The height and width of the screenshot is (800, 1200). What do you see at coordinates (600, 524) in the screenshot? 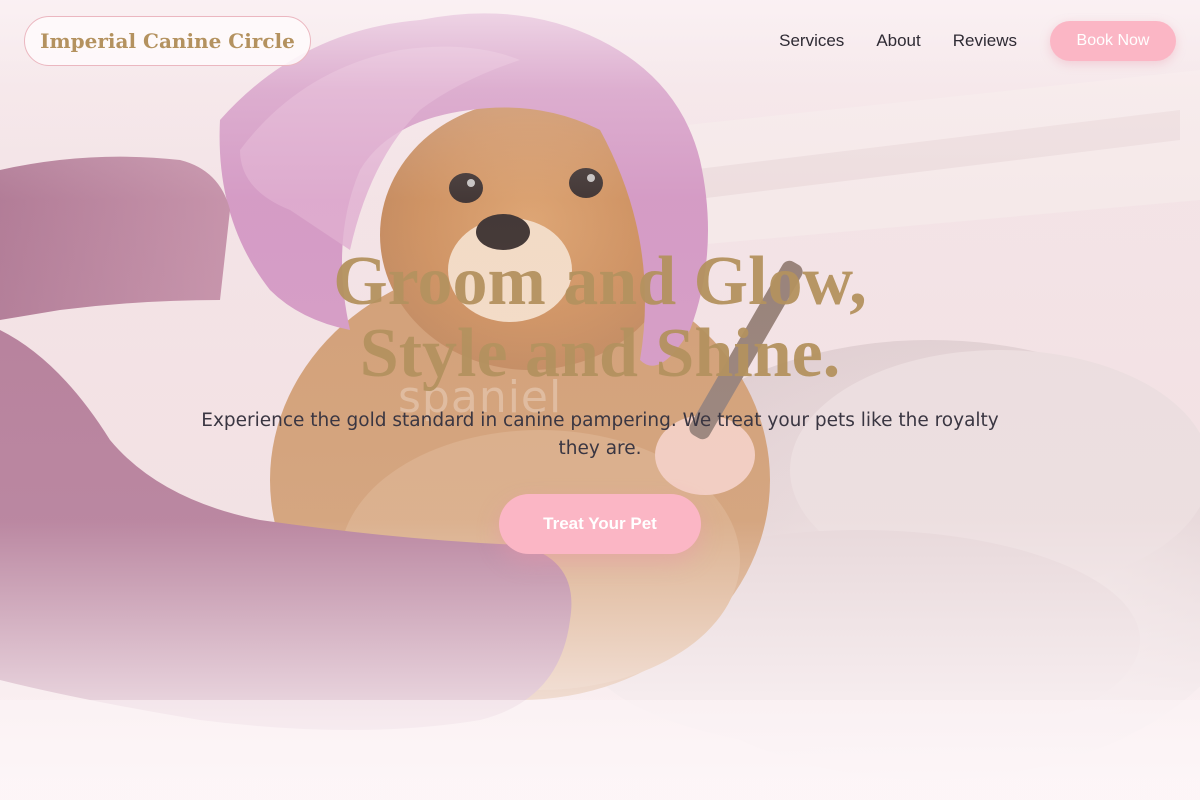
I see `treat-your-pet-button: Treat Your Pet` at bounding box center [600, 524].